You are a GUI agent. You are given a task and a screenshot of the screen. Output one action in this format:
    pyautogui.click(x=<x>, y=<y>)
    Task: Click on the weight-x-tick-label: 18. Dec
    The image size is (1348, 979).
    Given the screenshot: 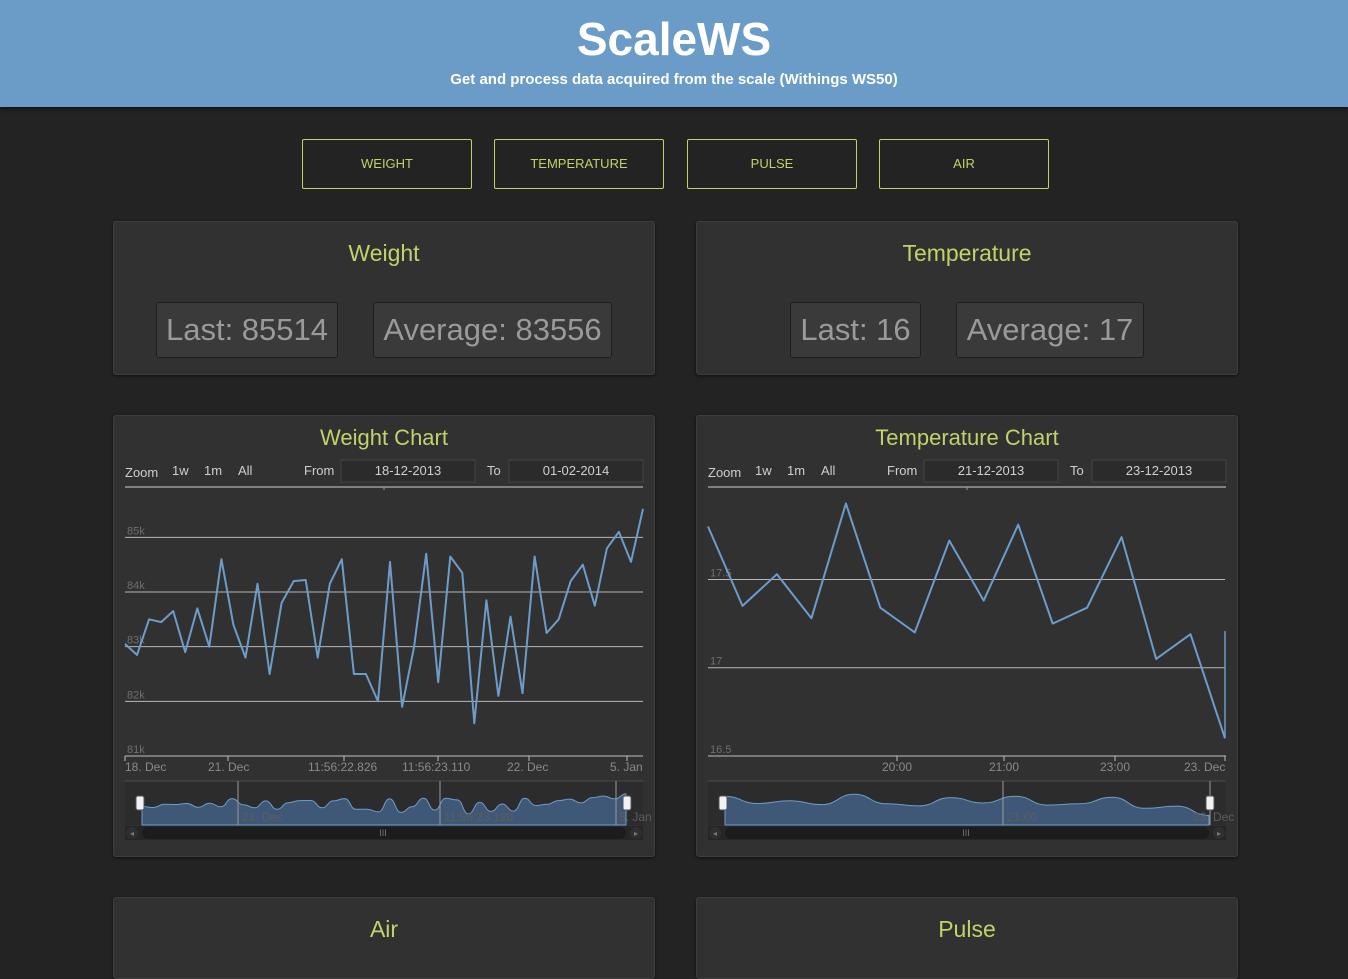 What is the action you would take?
    pyautogui.click(x=145, y=767)
    